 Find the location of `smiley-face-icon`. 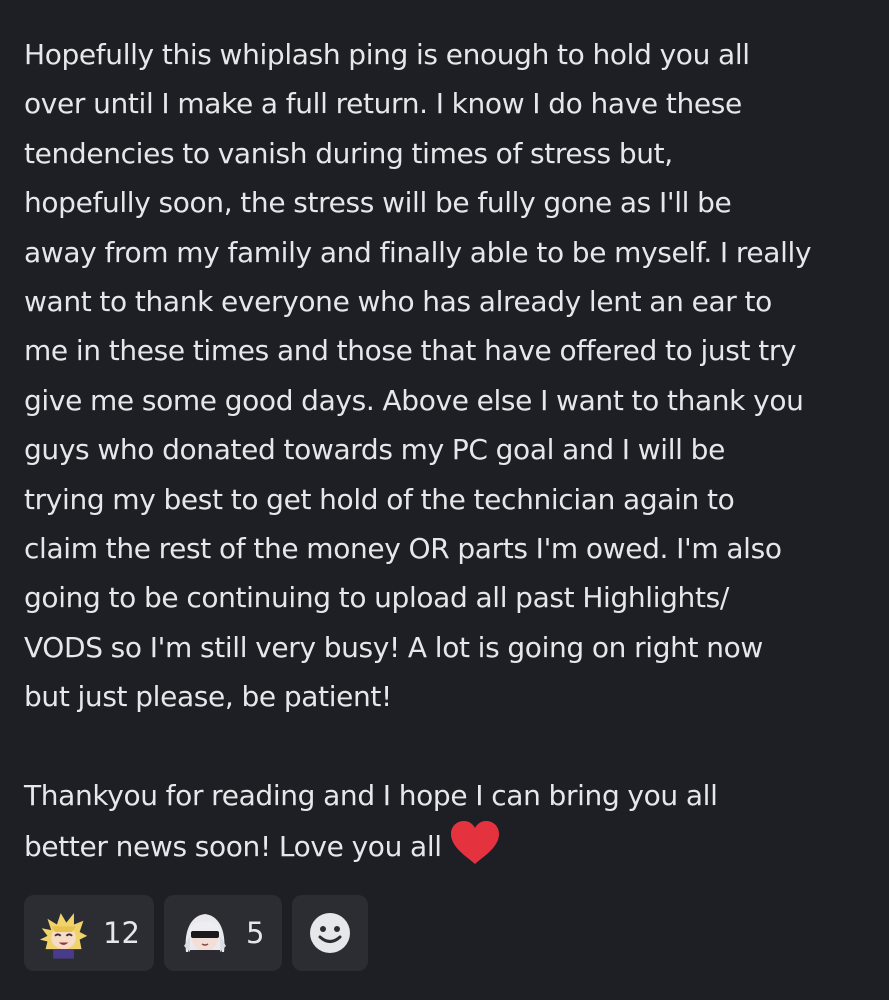

smiley-face-icon is located at coordinates (330, 933).